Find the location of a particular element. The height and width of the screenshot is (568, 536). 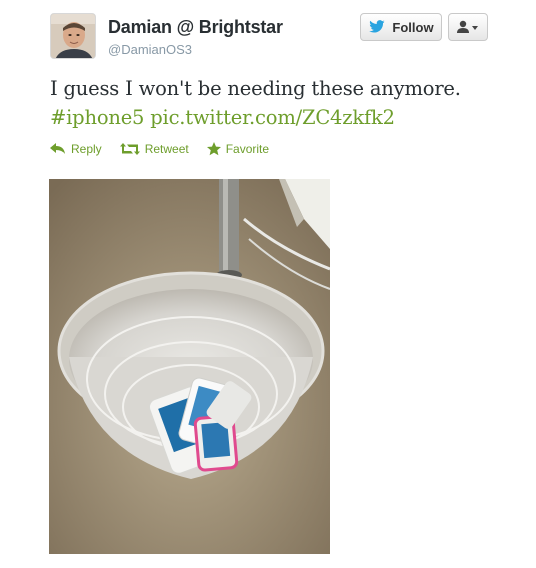

reply-arrow-icon is located at coordinates (57, 148).